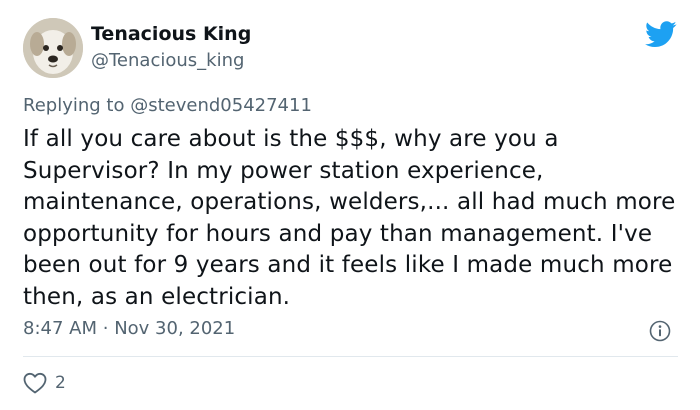 This screenshot has width=700, height=410. I want to click on info-icon, so click(660, 331).